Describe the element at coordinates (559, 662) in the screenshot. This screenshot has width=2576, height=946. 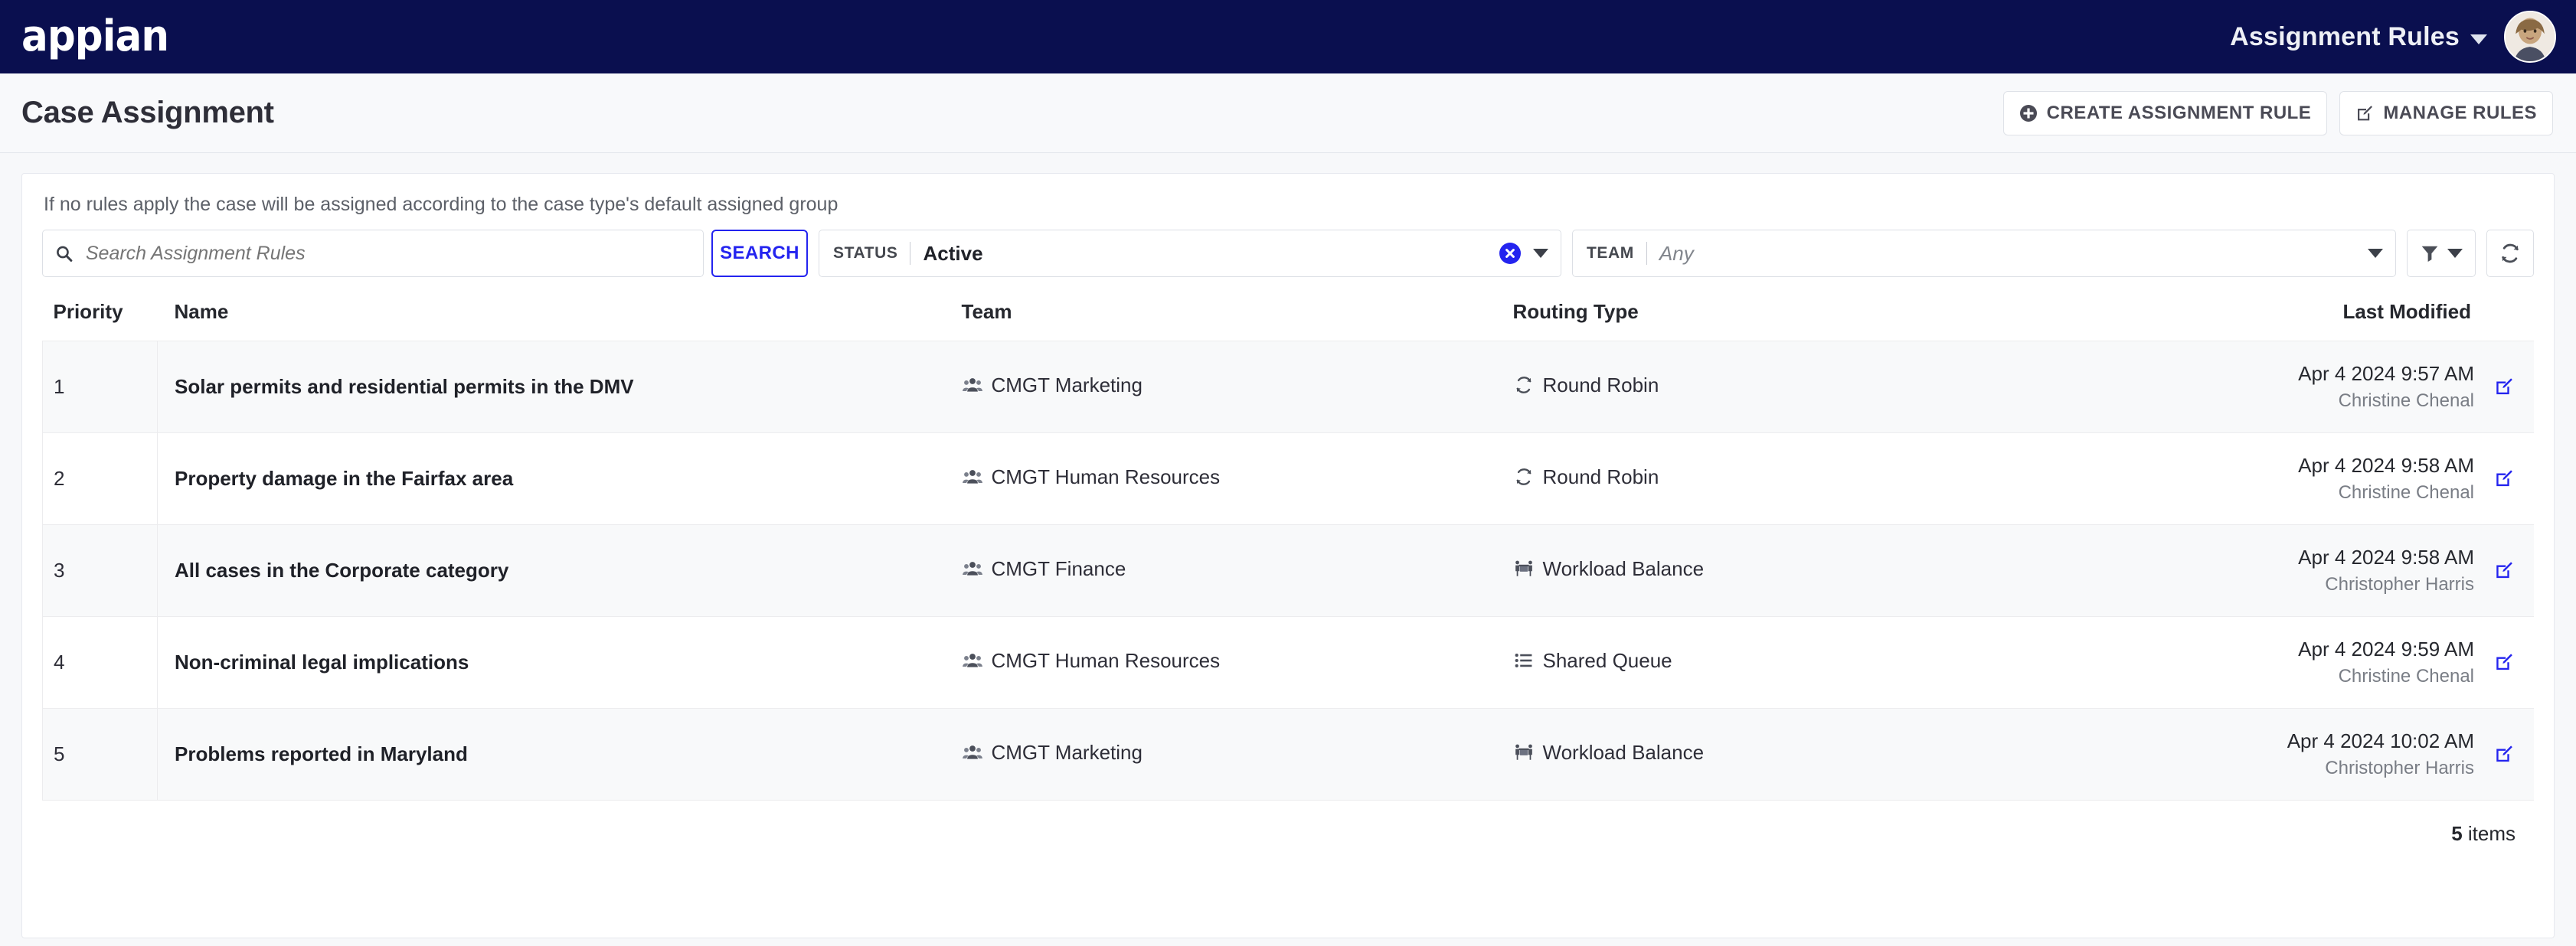
I see `cell-name: Non-criminal legal implications` at that location.